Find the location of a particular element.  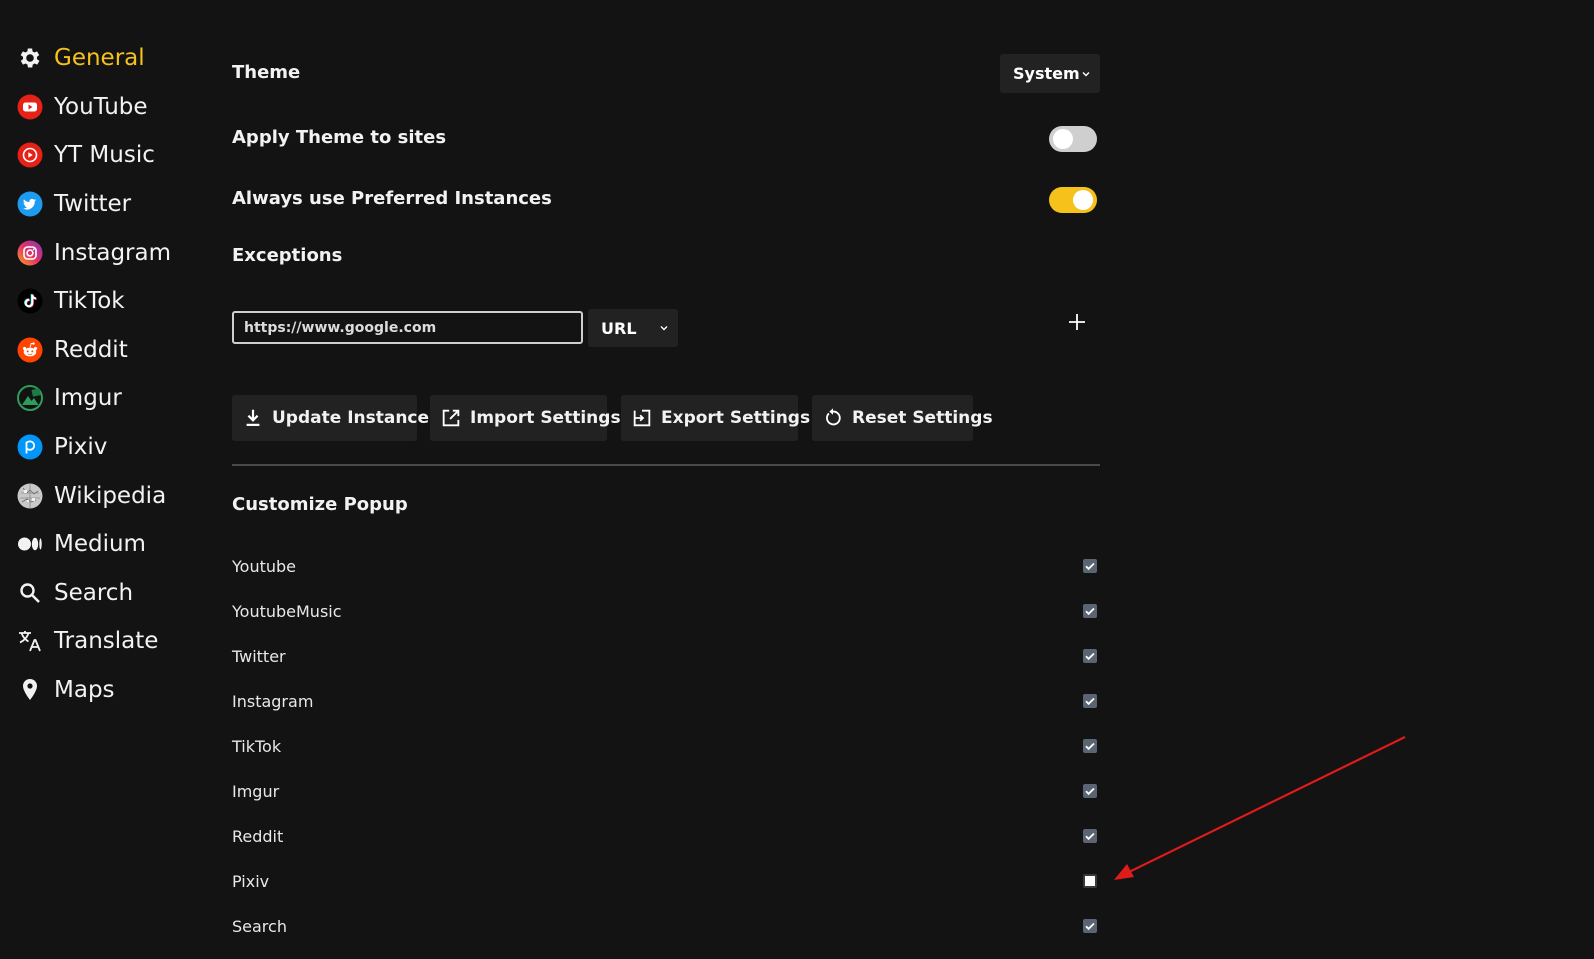

sidebar-item-imgur: Imgur is located at coordinates (112, 398).